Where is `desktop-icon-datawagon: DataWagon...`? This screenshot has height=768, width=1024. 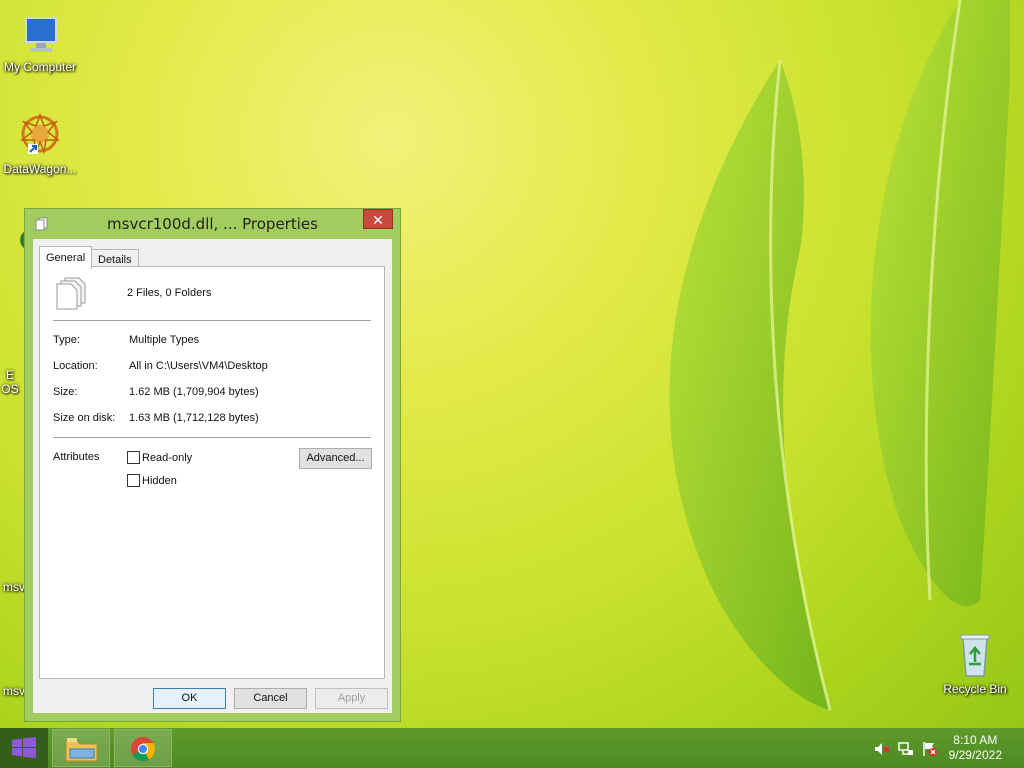 desktop-icon-datawagon: DataWagon... is located at coordinates (40, 144).